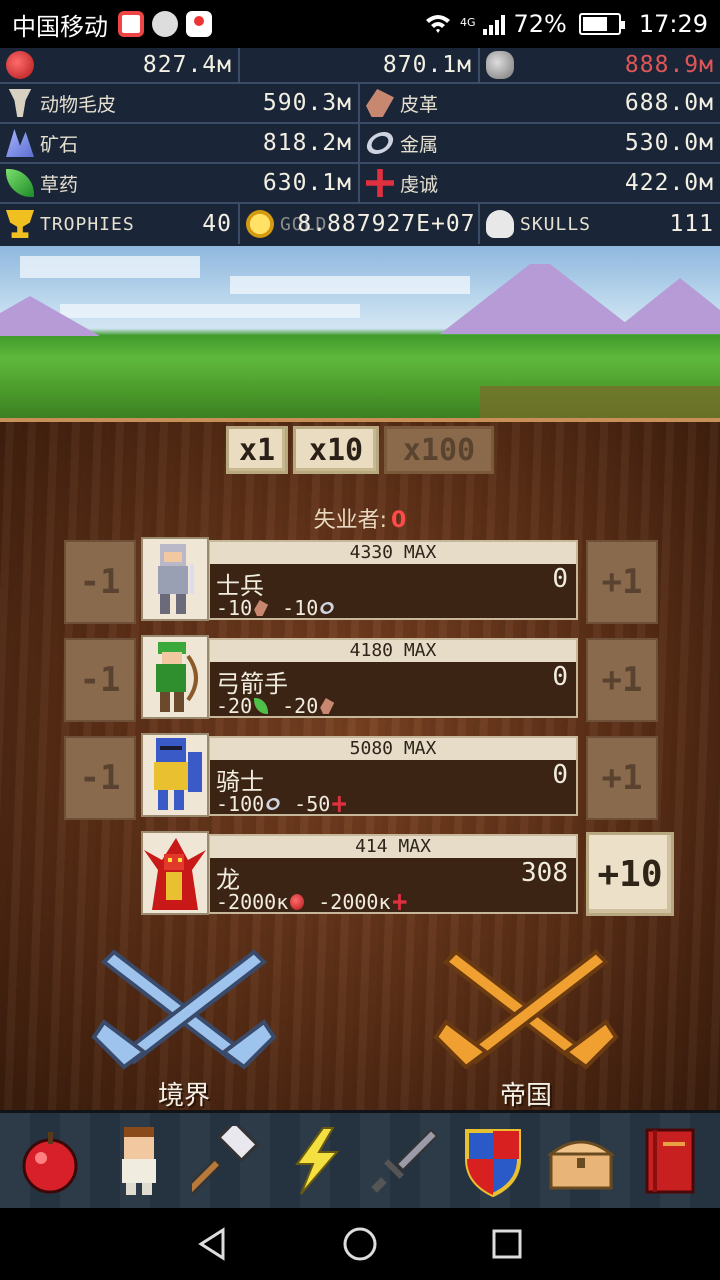 This screenshot has width=720, height=1280. Describe the element at coordinates (507, 1244) in the screenshot. I see `nav-recents-button` at that location.